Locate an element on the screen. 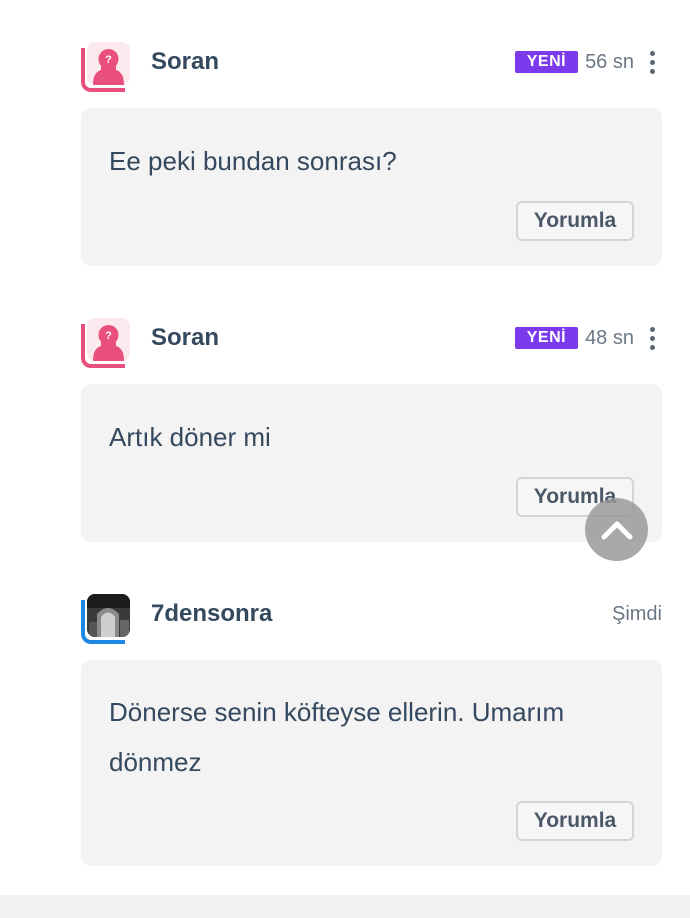  comment-header: ? Soran YENİ 48 sn is located at coordinates (371, 342).